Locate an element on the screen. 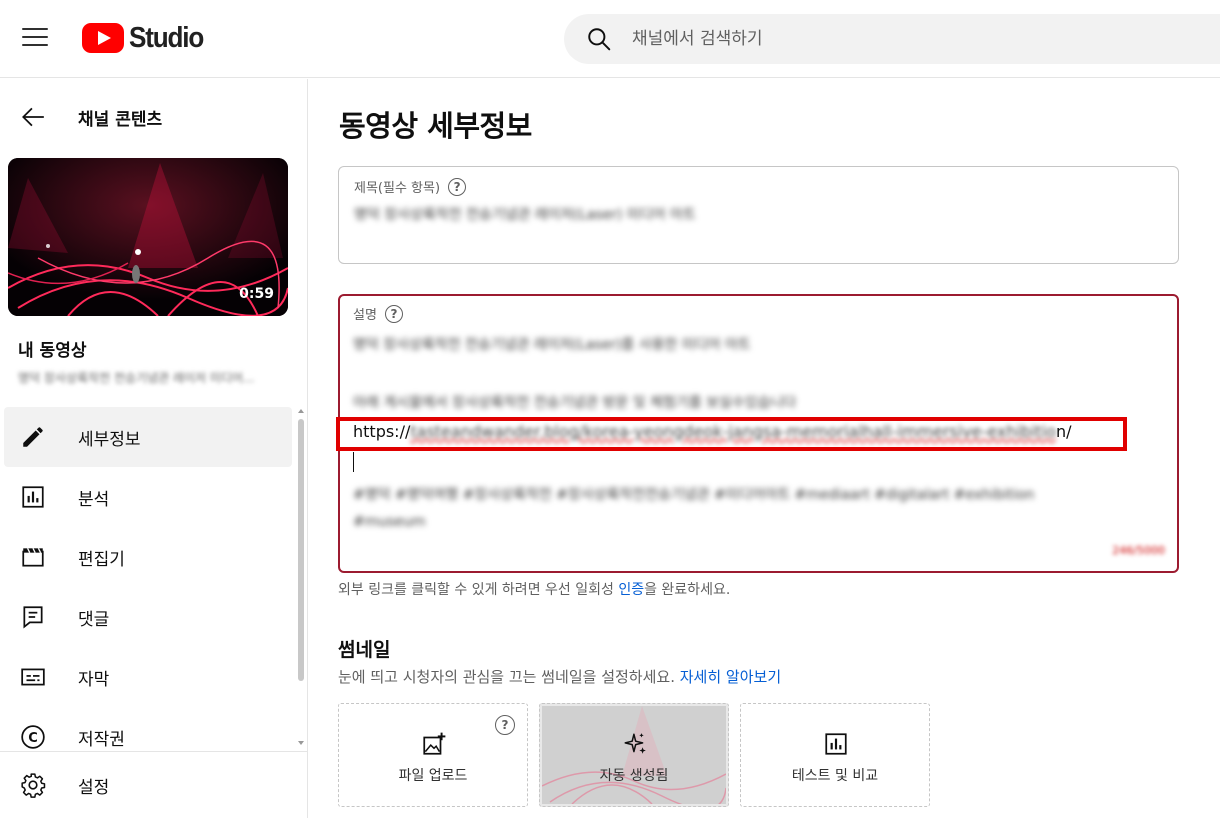  back-to-channel-content: 채널 콘텐츠 is located at coordinates (150, 117).